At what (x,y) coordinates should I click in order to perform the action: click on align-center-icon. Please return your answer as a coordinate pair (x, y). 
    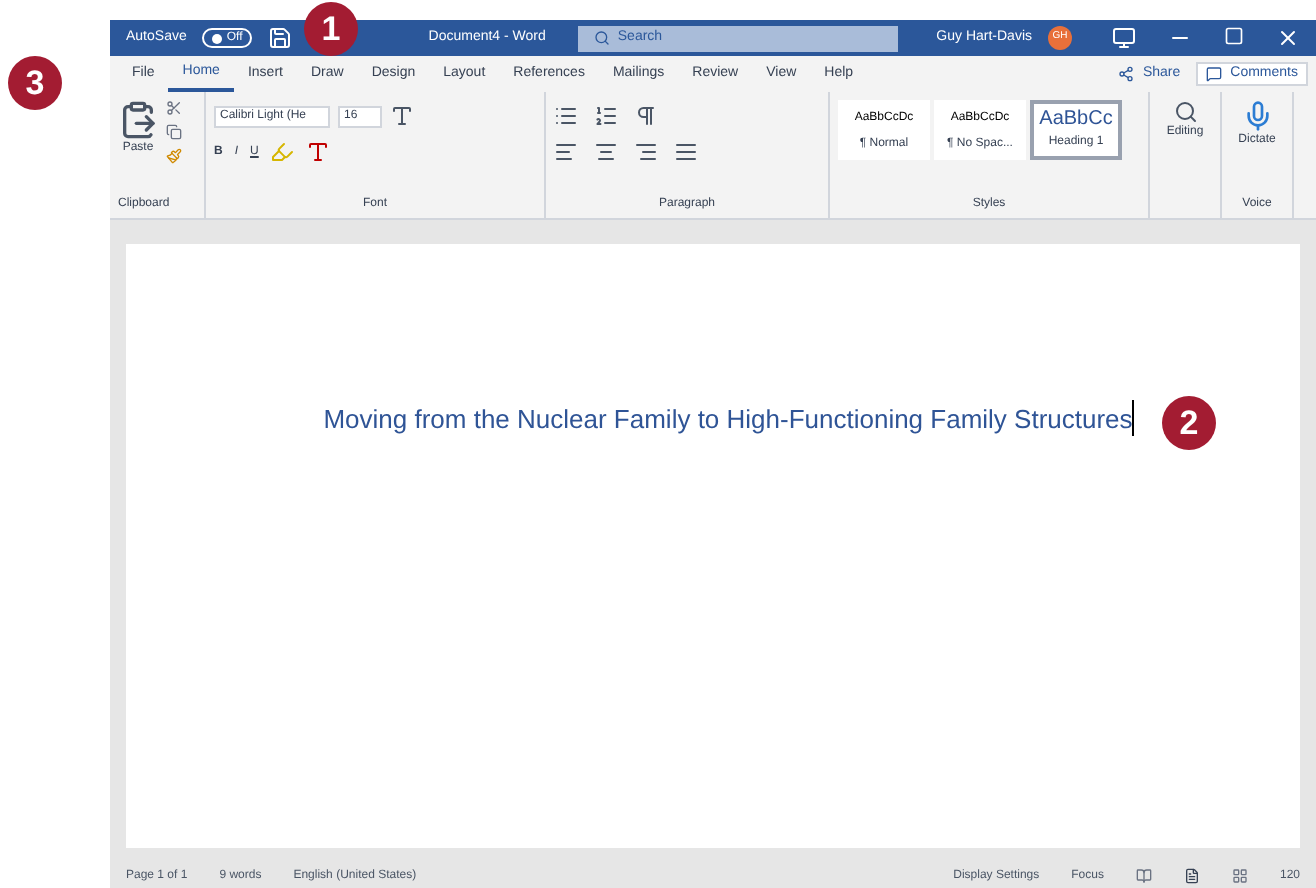
    Looking at the image, I should click on (606, 152).